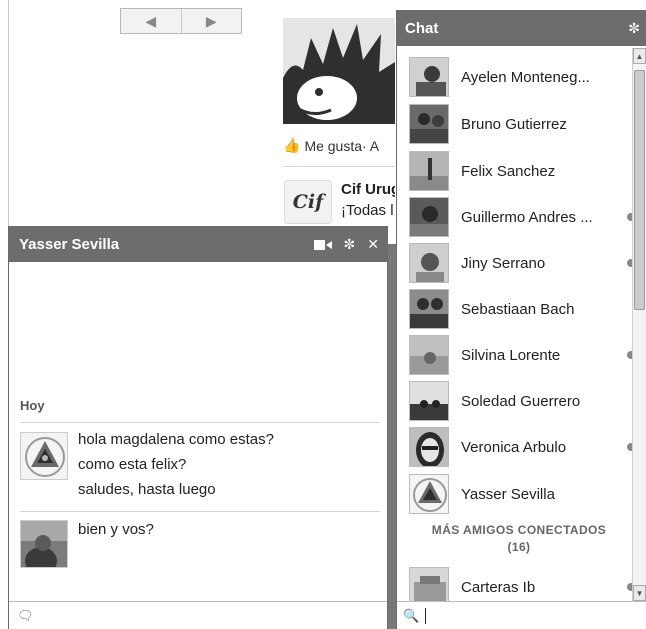 The width and height of the screenshot is (646, 629). I want to click on emoticon-icon: 🗨, so click(25, 616).